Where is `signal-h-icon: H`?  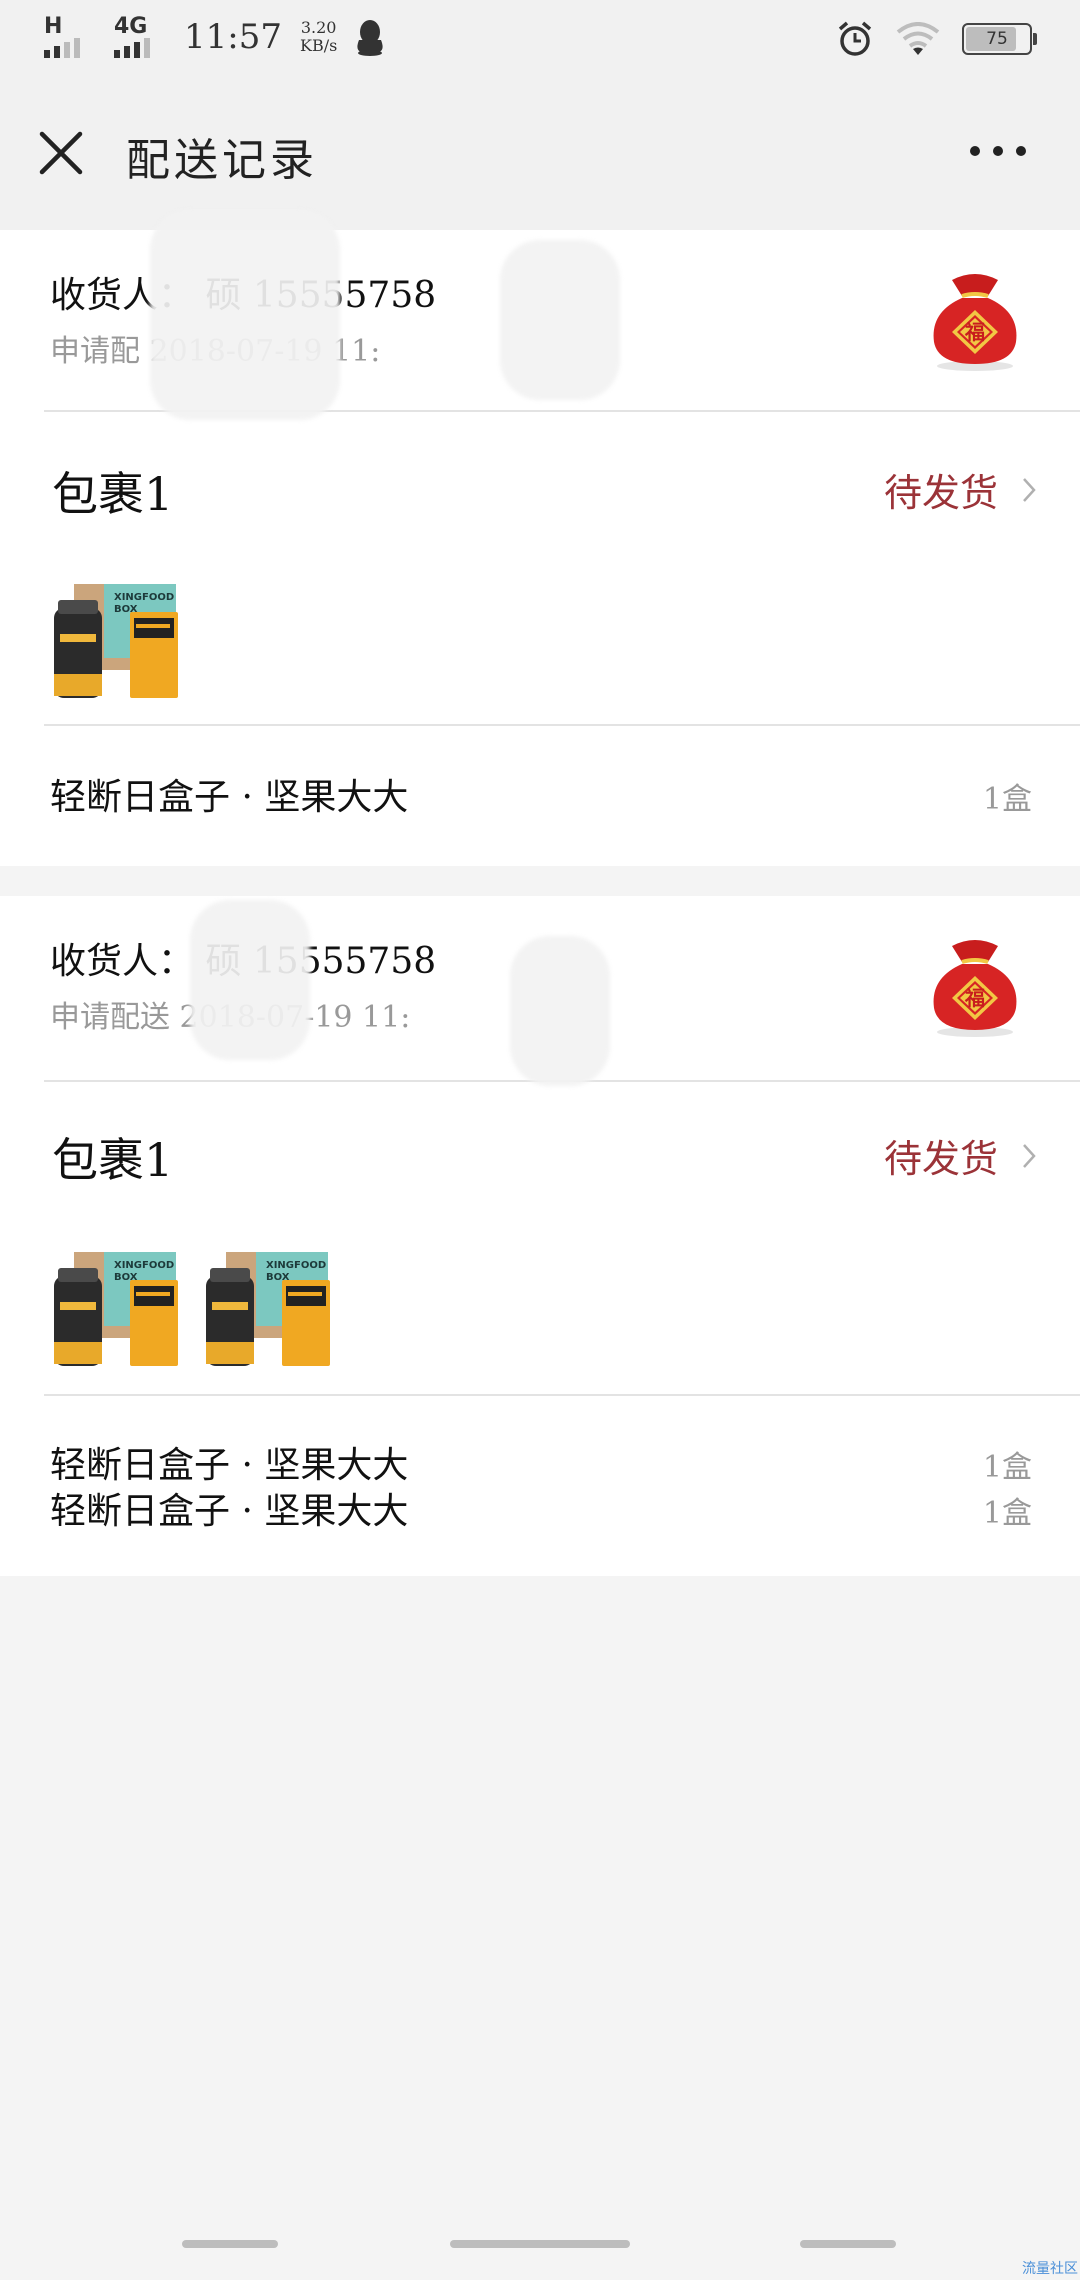
signal-h-icon: H is located at coordinates (70, 37).